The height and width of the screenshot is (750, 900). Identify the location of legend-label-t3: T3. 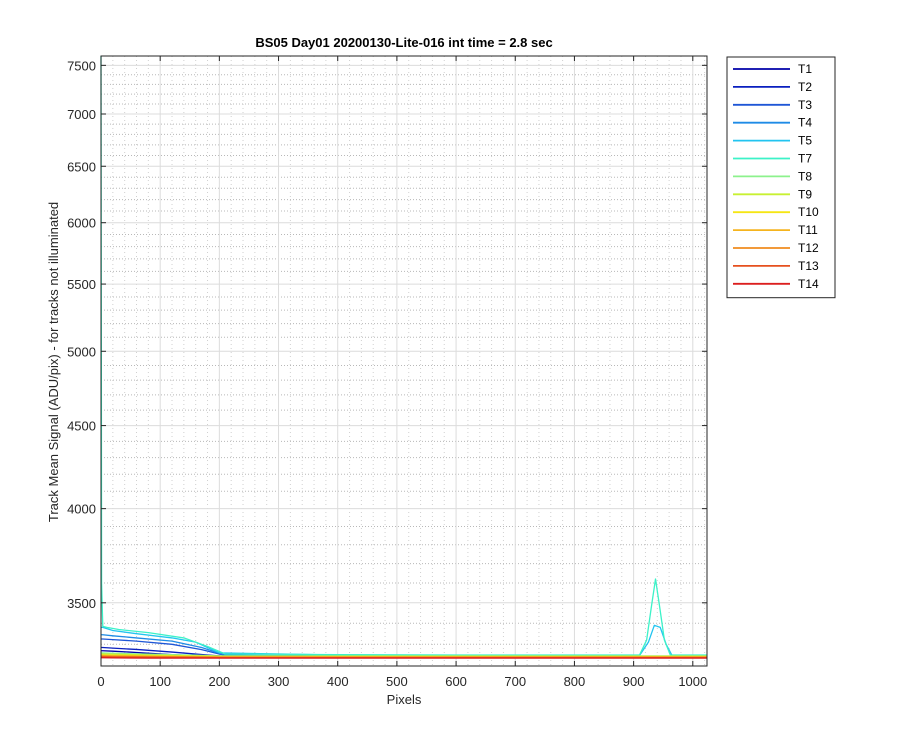
(805, 105).